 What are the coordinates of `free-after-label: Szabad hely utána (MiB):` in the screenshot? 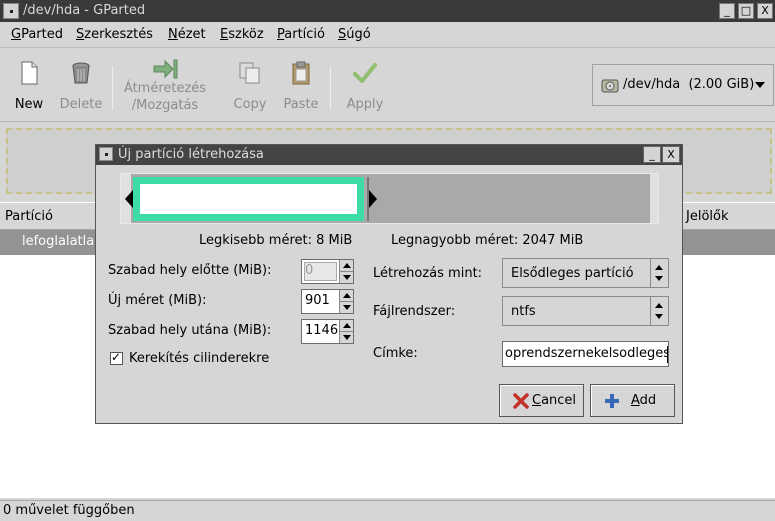 It's located at (190, 330).